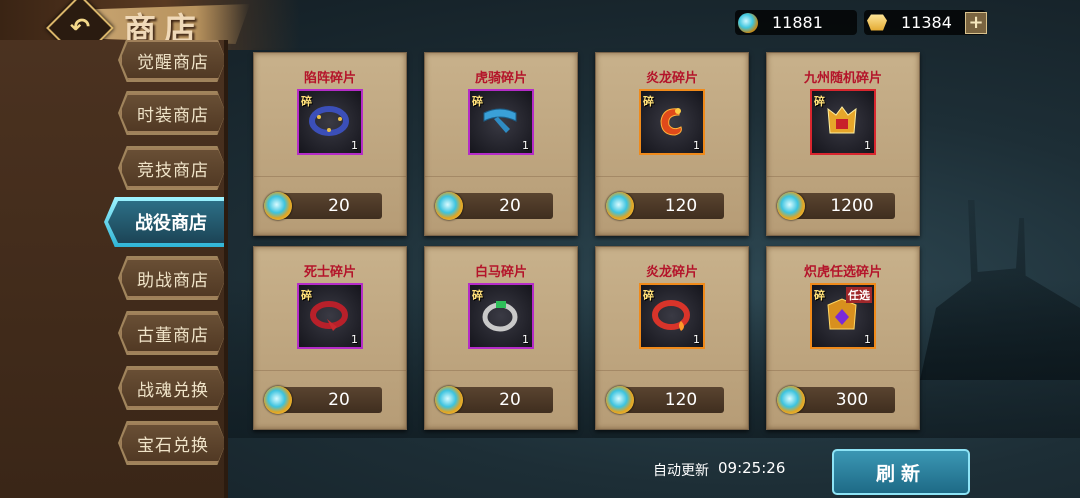  I want to click on shop-item-card: 虎骑碎片 碎 1 20, so click(501, 144).